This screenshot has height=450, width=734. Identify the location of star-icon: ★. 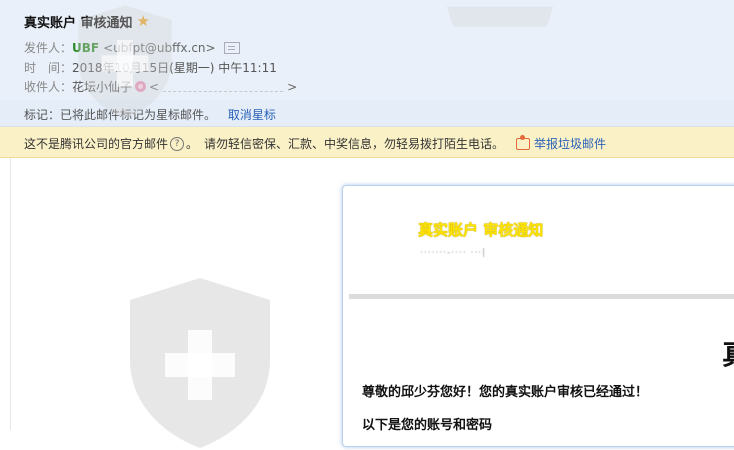
(143, 21).